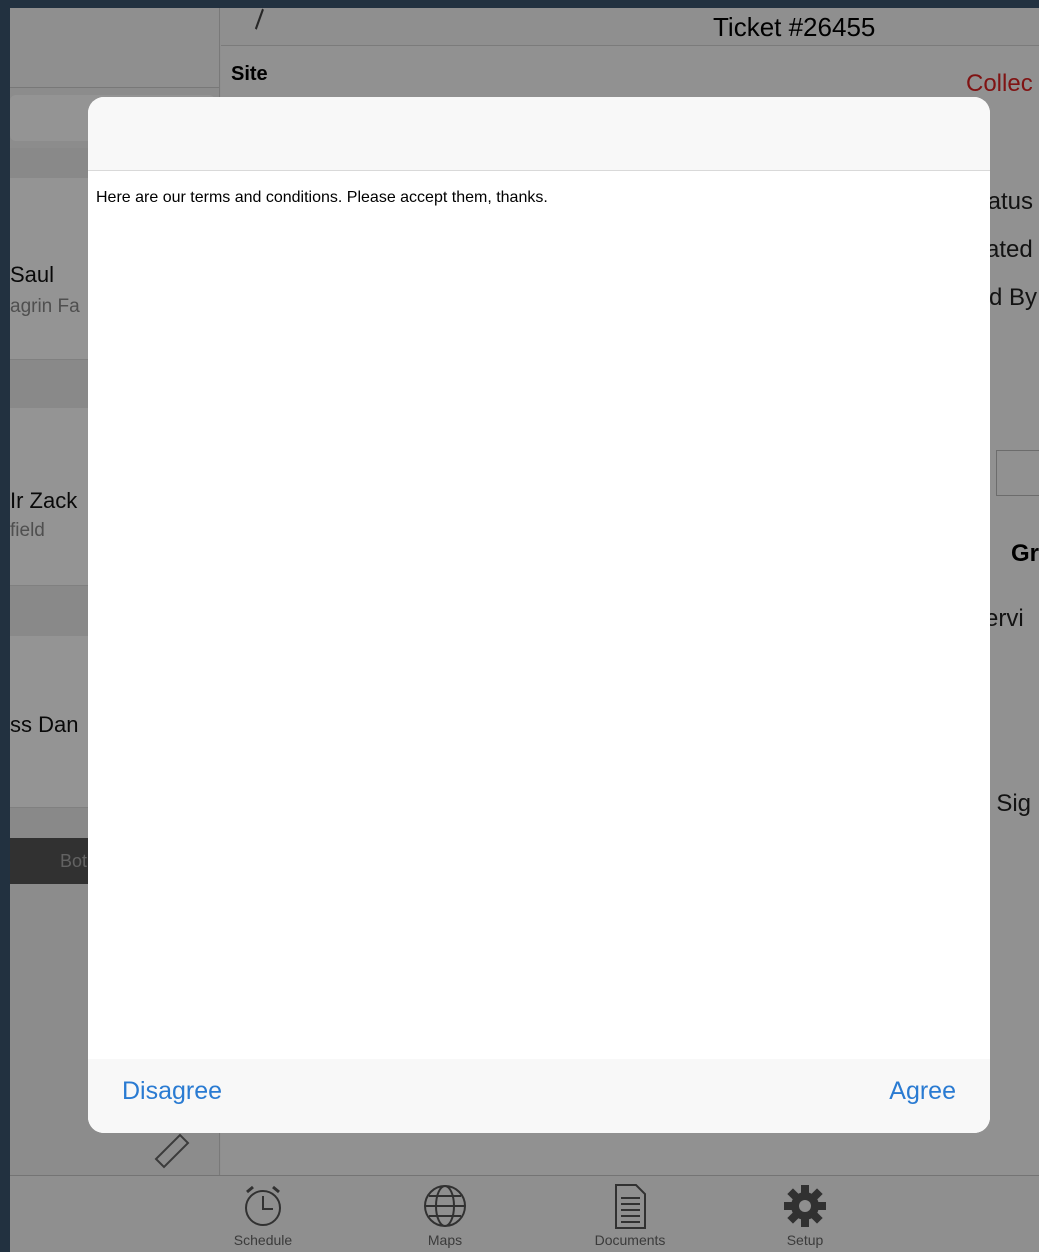  Describe the element at coordinates (539, 134) in the screenshot. I see `dialog-header` at that location.